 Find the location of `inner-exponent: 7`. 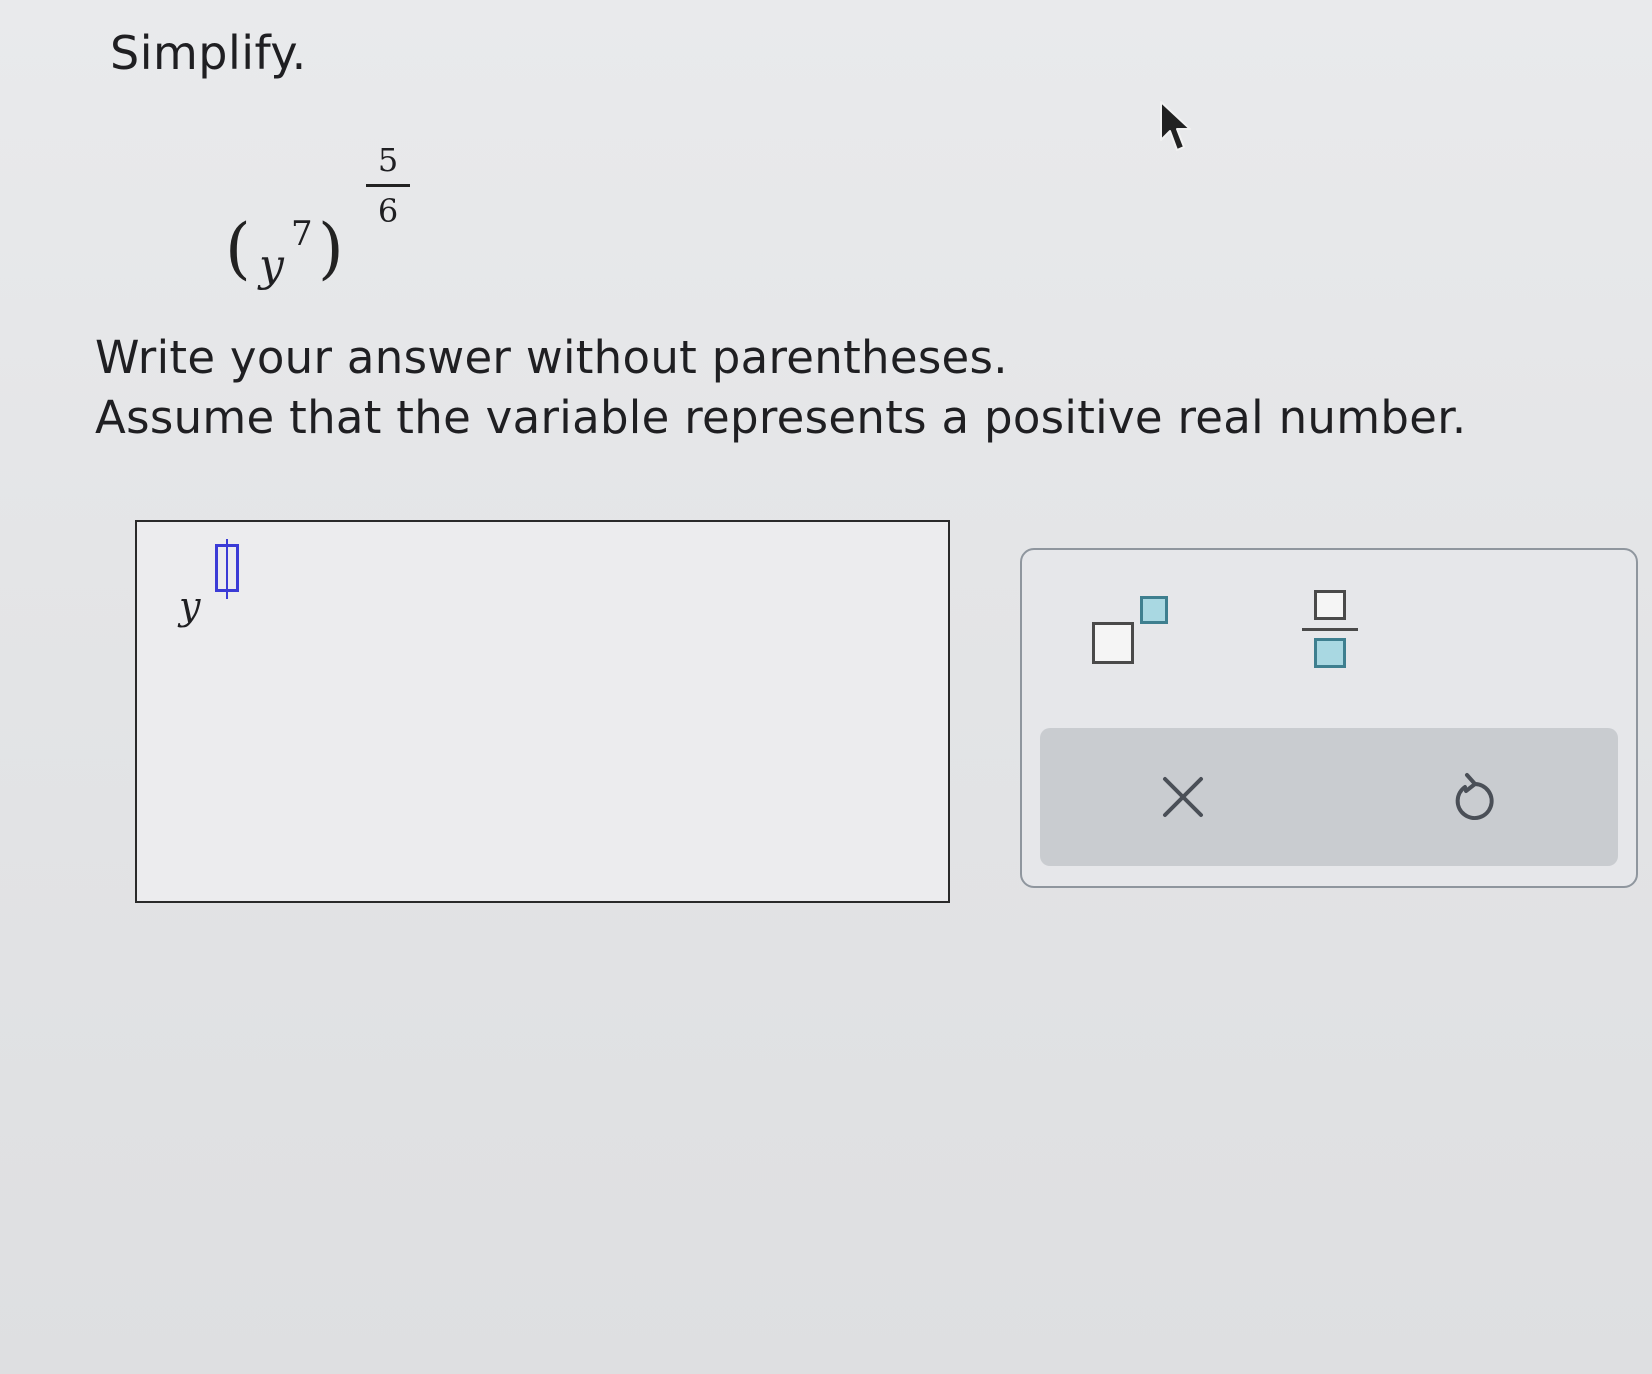

inner-exponent: 7 is located at coordinates (302, 234).